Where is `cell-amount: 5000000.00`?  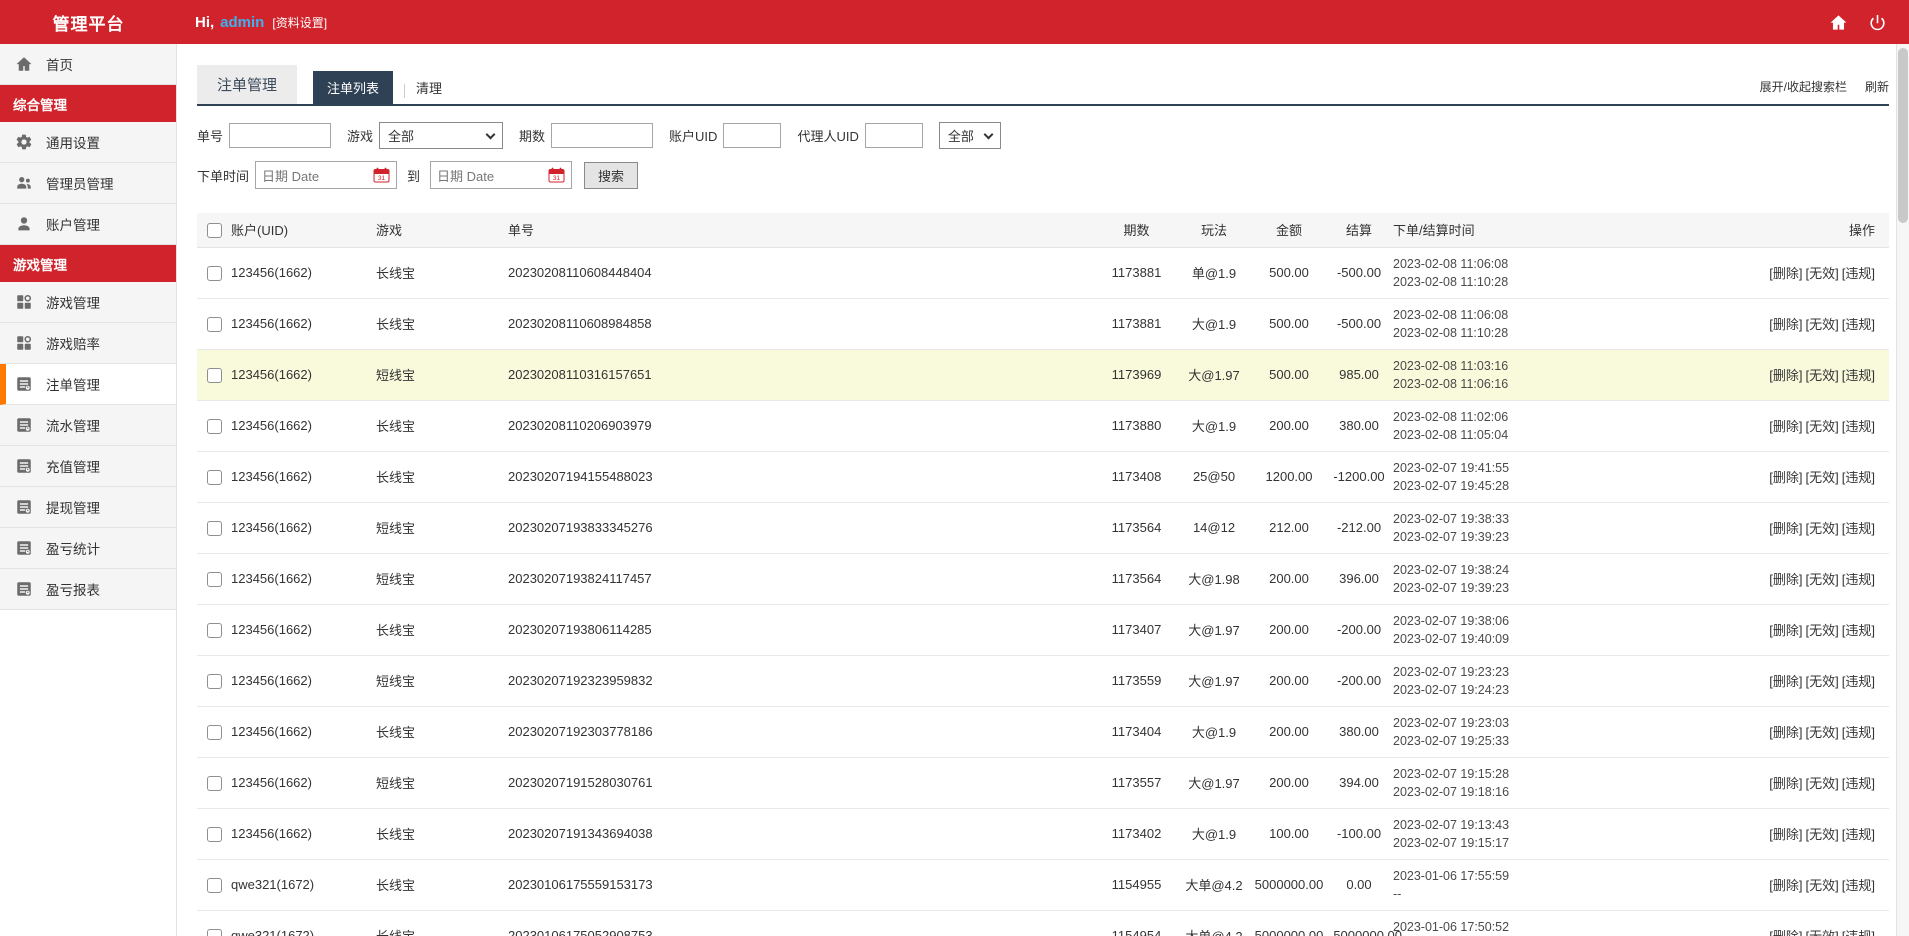
cell-amount: 5000000.00 is located at coordinates (1289, 885).